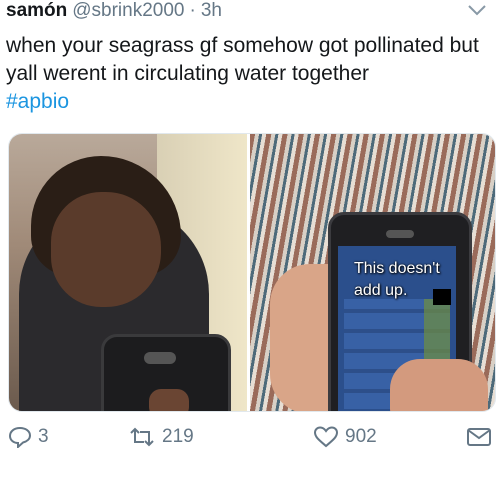  I want to click on hand, so click(169, 400).